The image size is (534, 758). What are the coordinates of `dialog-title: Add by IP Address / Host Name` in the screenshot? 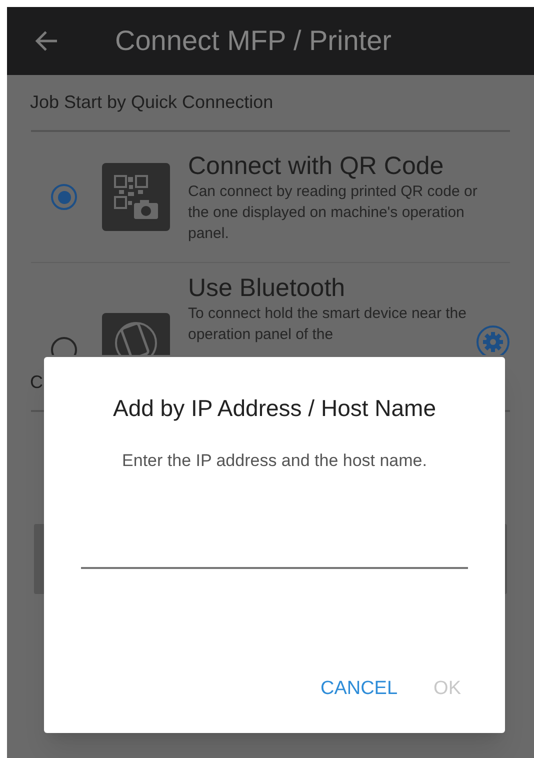 It's located at (274, 408).